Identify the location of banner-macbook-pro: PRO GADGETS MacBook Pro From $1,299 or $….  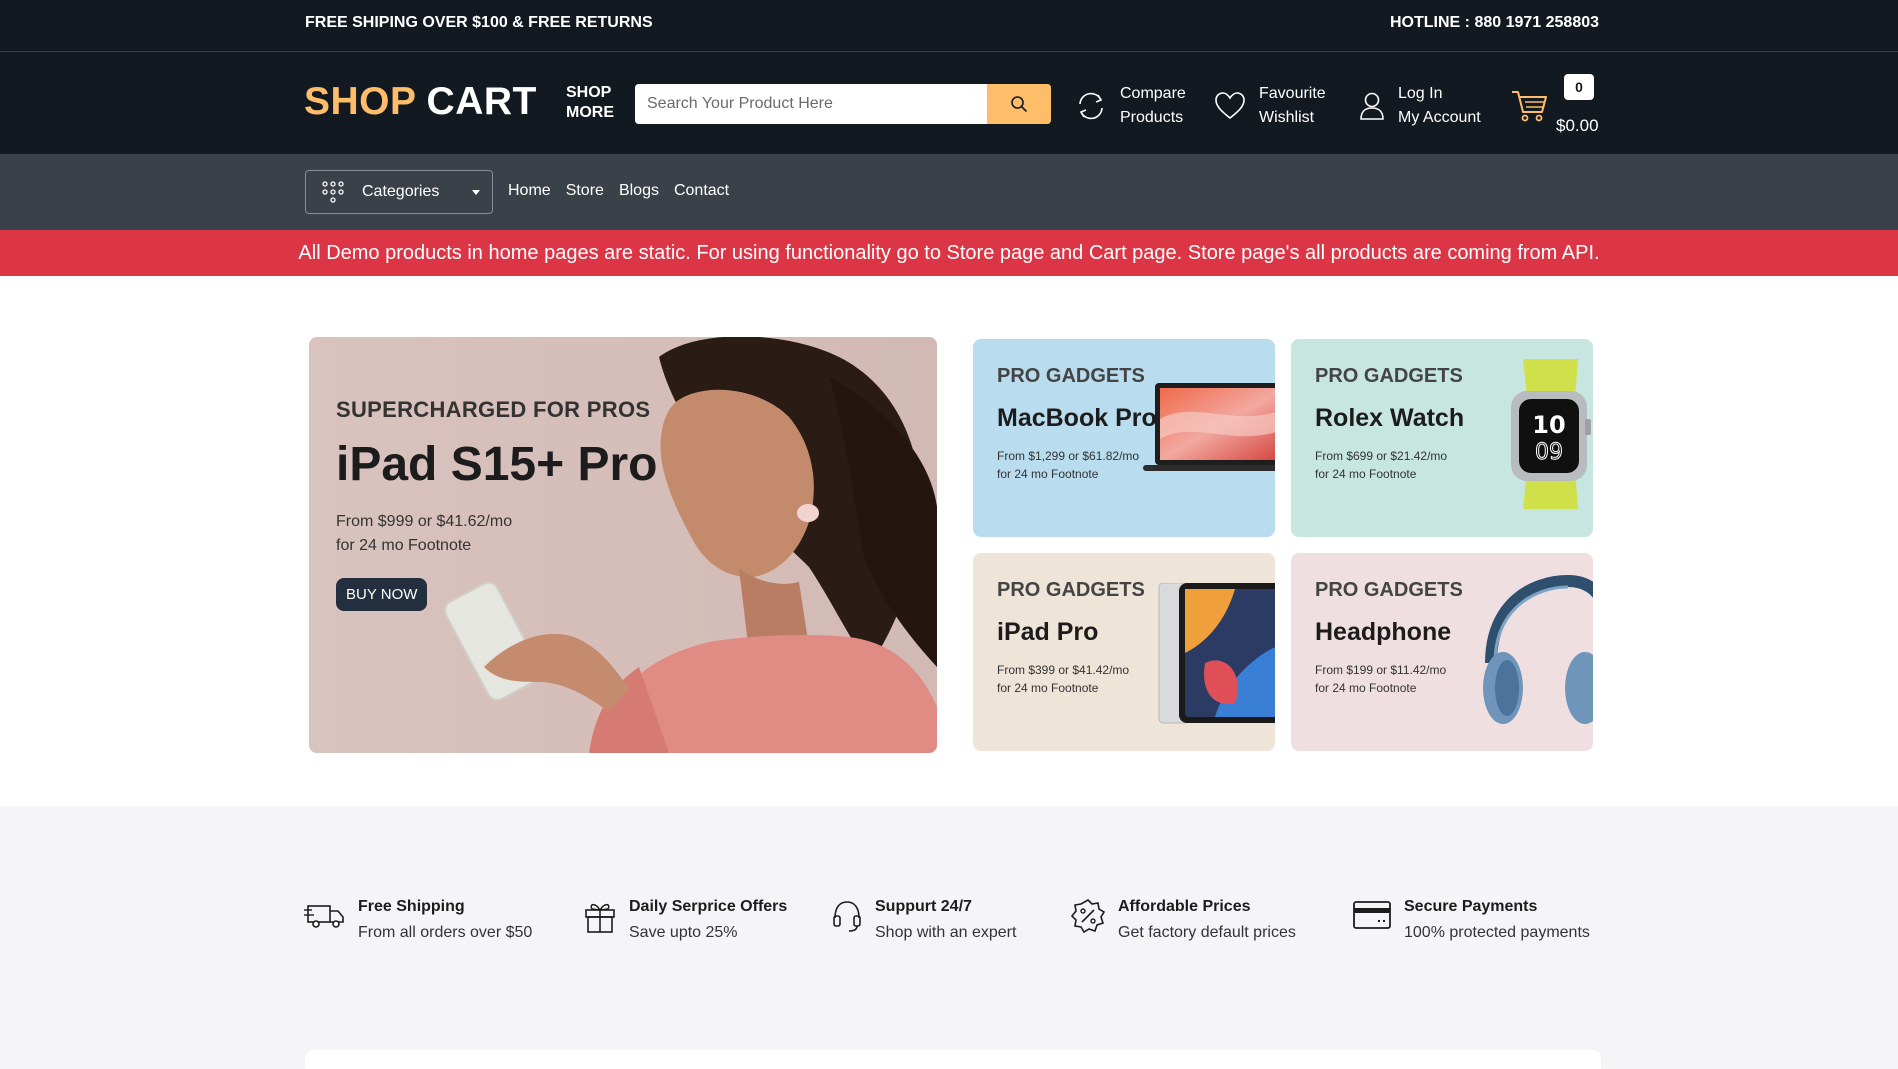
(1124, 438).